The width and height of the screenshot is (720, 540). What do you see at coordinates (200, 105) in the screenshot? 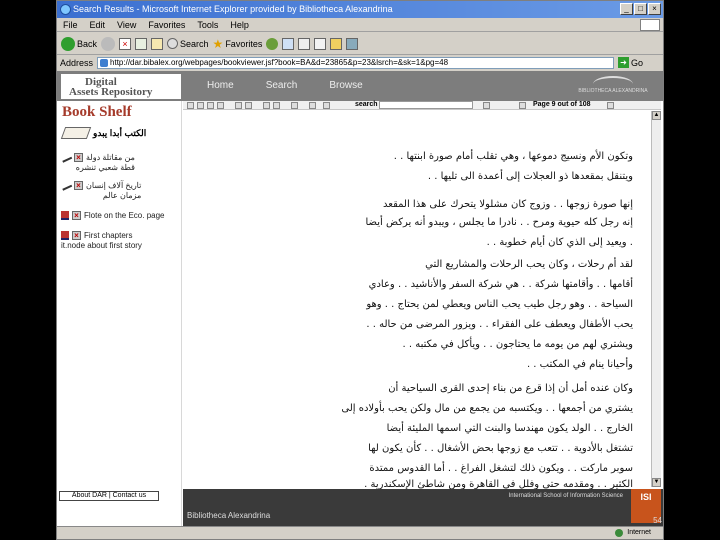
I see `prev-page-icon` at bounding box center [200, 105].